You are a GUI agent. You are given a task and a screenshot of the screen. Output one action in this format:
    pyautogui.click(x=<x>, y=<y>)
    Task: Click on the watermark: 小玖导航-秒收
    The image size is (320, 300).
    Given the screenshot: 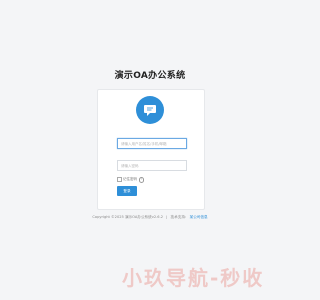 What is the action you would take?
    pyautogui.click(x=193, y=278)
    